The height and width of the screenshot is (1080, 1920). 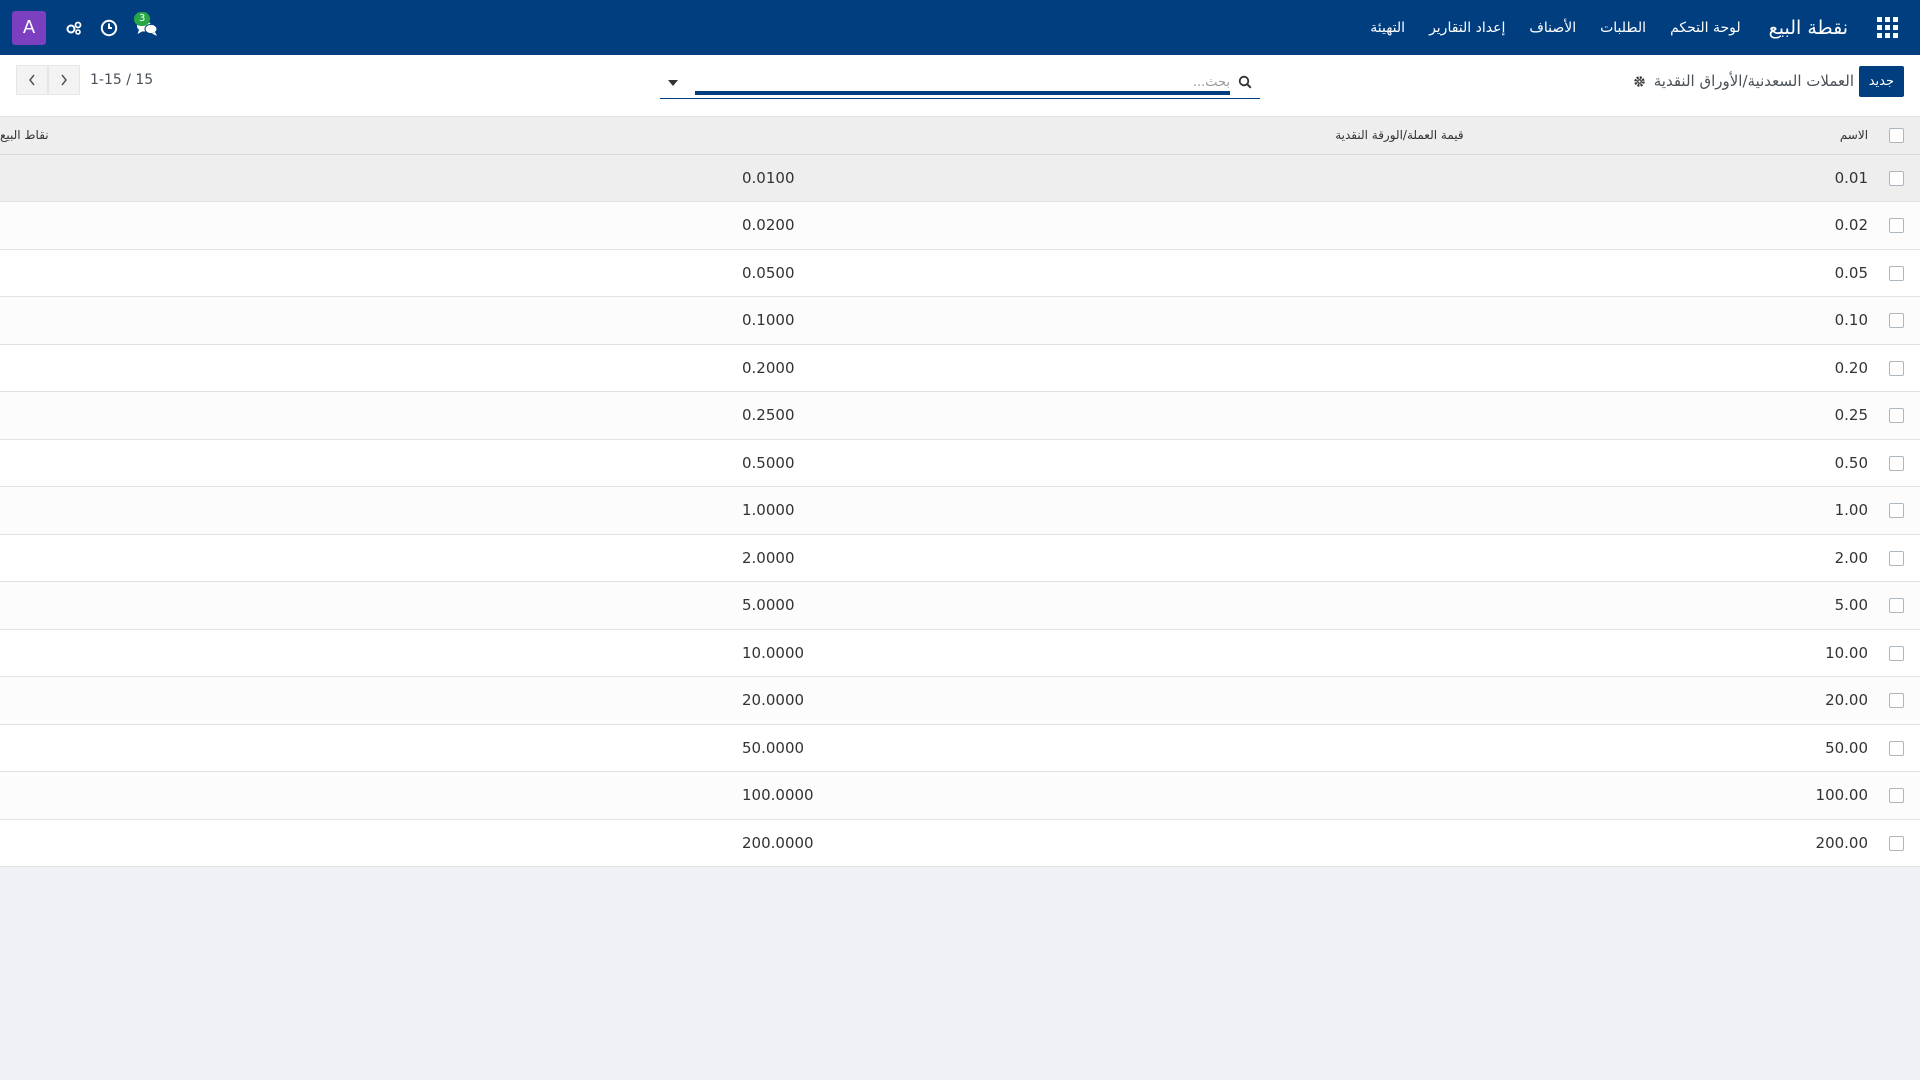 What do you see at coordinates (1102, 606) in the screenshot?
I see `cell-value: 5.0000` at bounding box center [1102, 606].